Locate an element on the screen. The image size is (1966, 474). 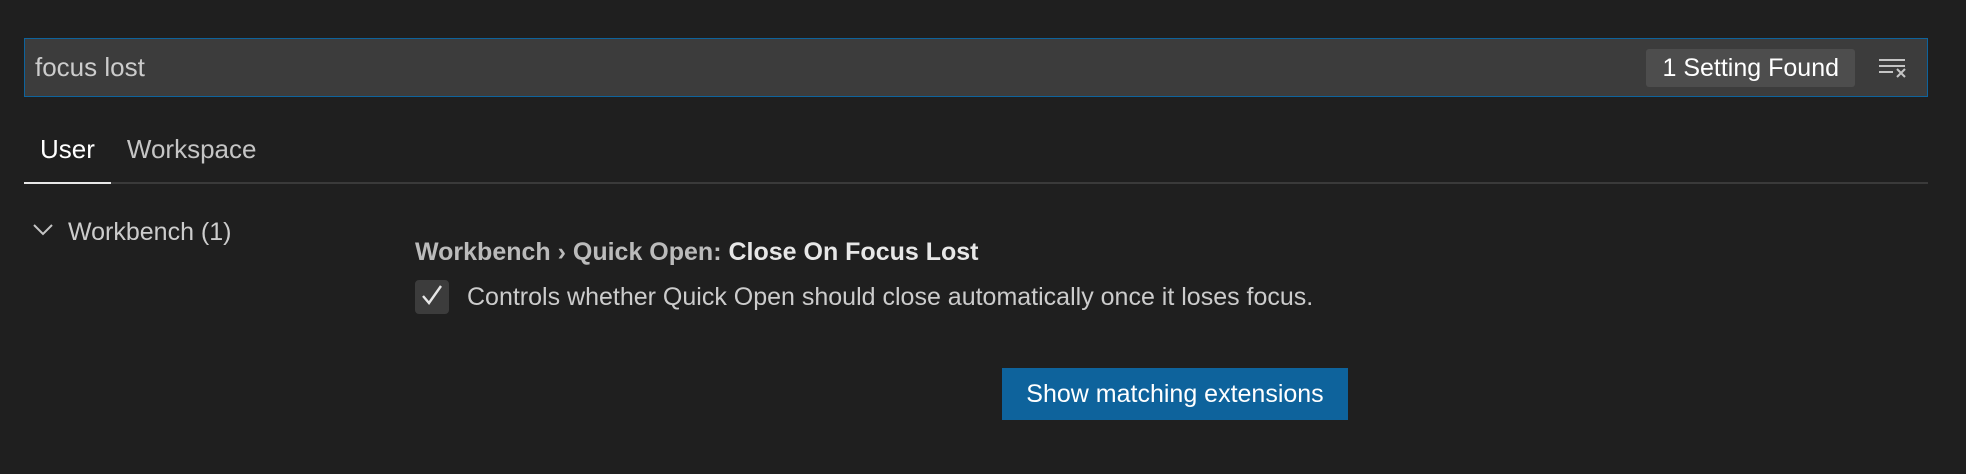
clear-filter-icon is located at coordinates (1893, 68).